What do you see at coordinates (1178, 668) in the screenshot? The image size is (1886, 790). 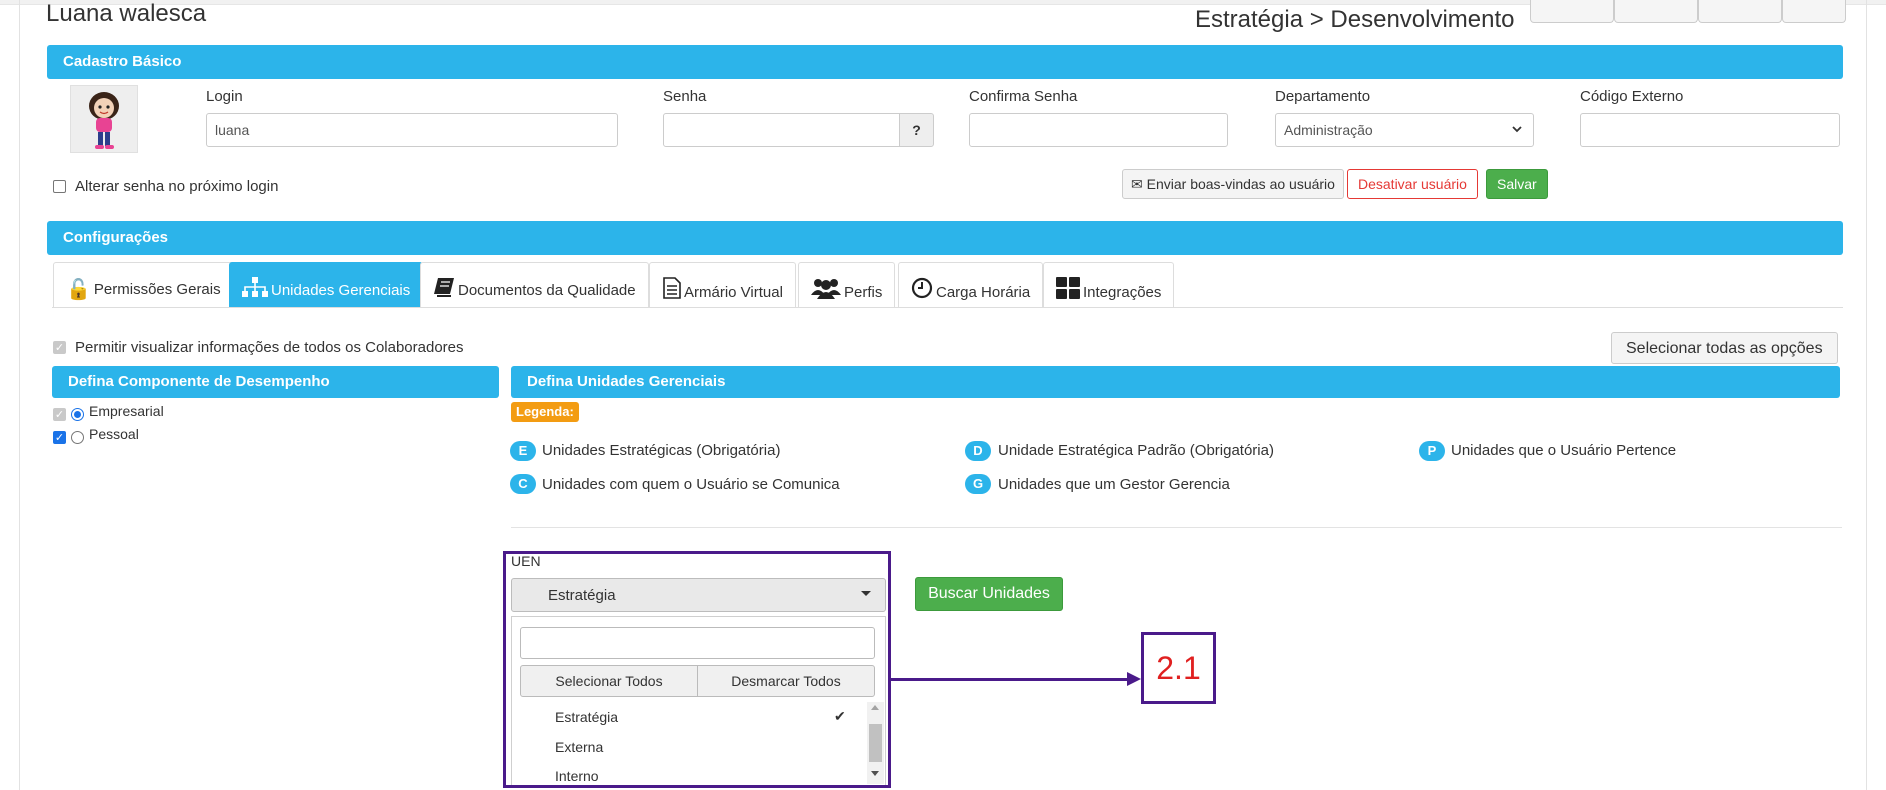 I see `annotation-label-box: 2.1` at bounding box center [1178, 668].